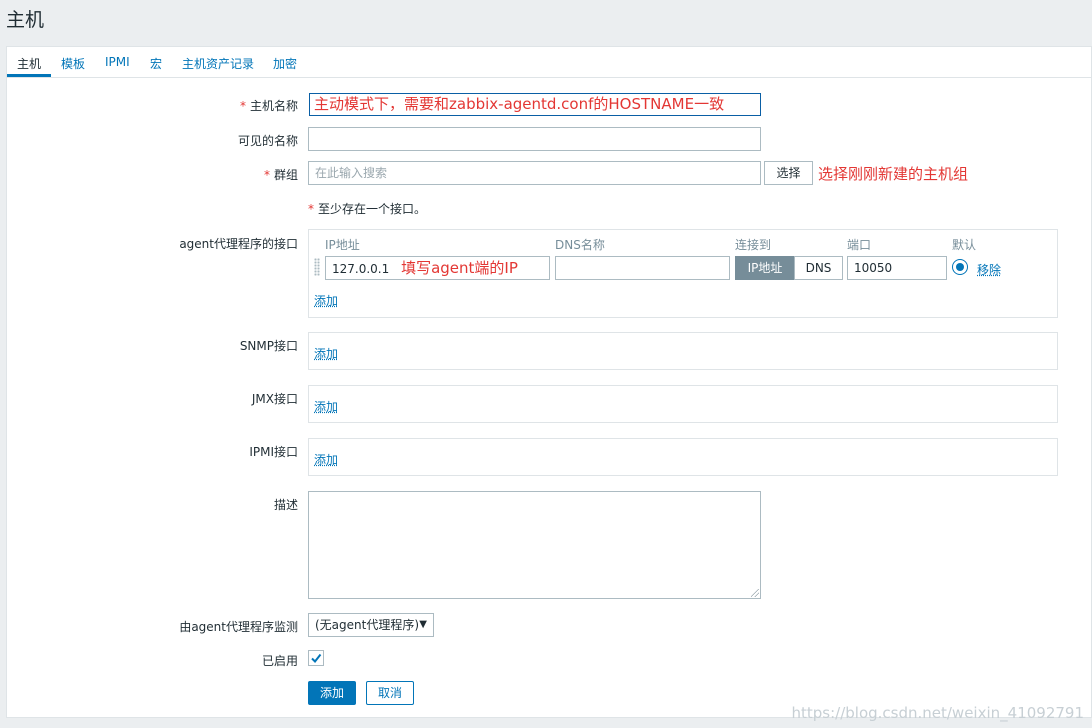  Describe the element at coordinates (326, 459) in the screenshot. I see `add-ipmi-interface-link: 添加` at that location.